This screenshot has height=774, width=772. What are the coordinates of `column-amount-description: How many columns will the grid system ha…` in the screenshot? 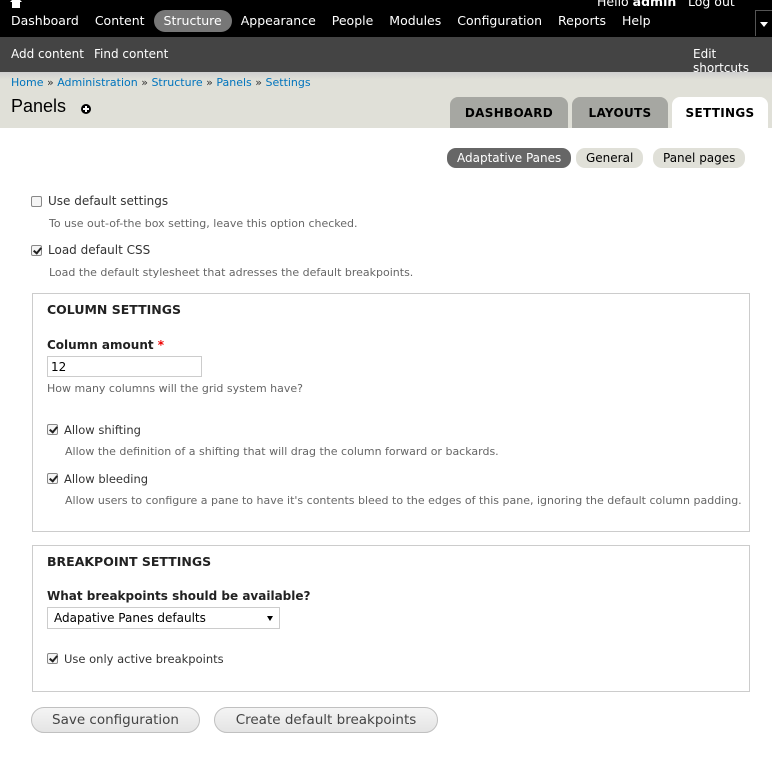 It's located at (175, 388).